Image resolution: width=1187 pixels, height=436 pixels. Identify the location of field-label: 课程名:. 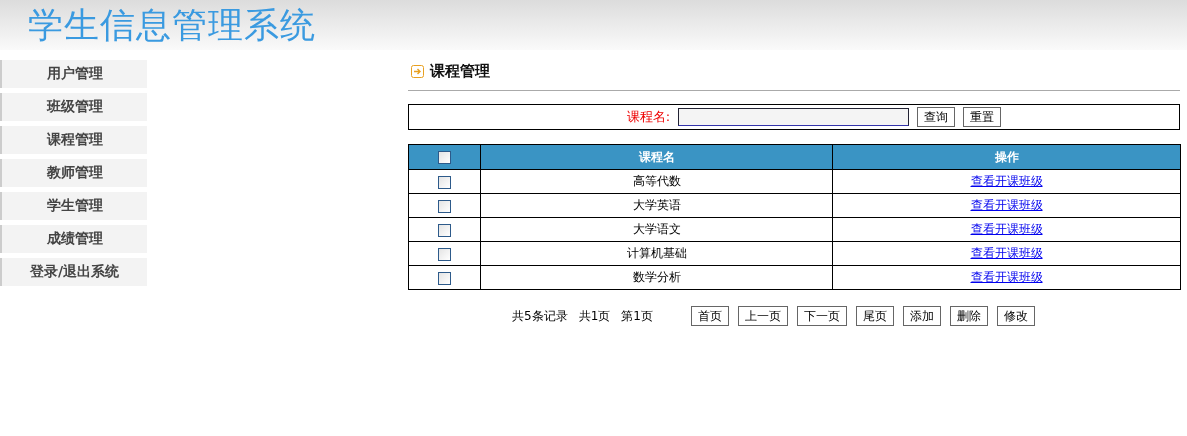
(648, 117).